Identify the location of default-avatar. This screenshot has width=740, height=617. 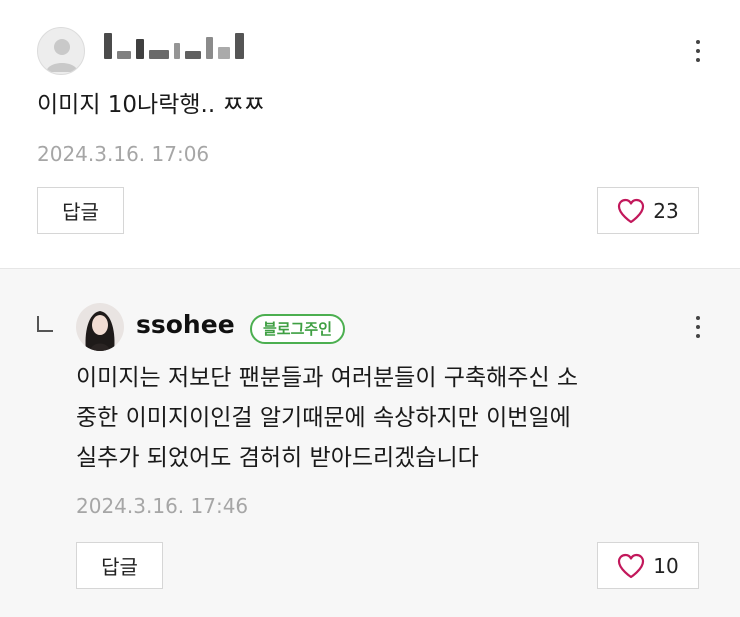
(61, 51).